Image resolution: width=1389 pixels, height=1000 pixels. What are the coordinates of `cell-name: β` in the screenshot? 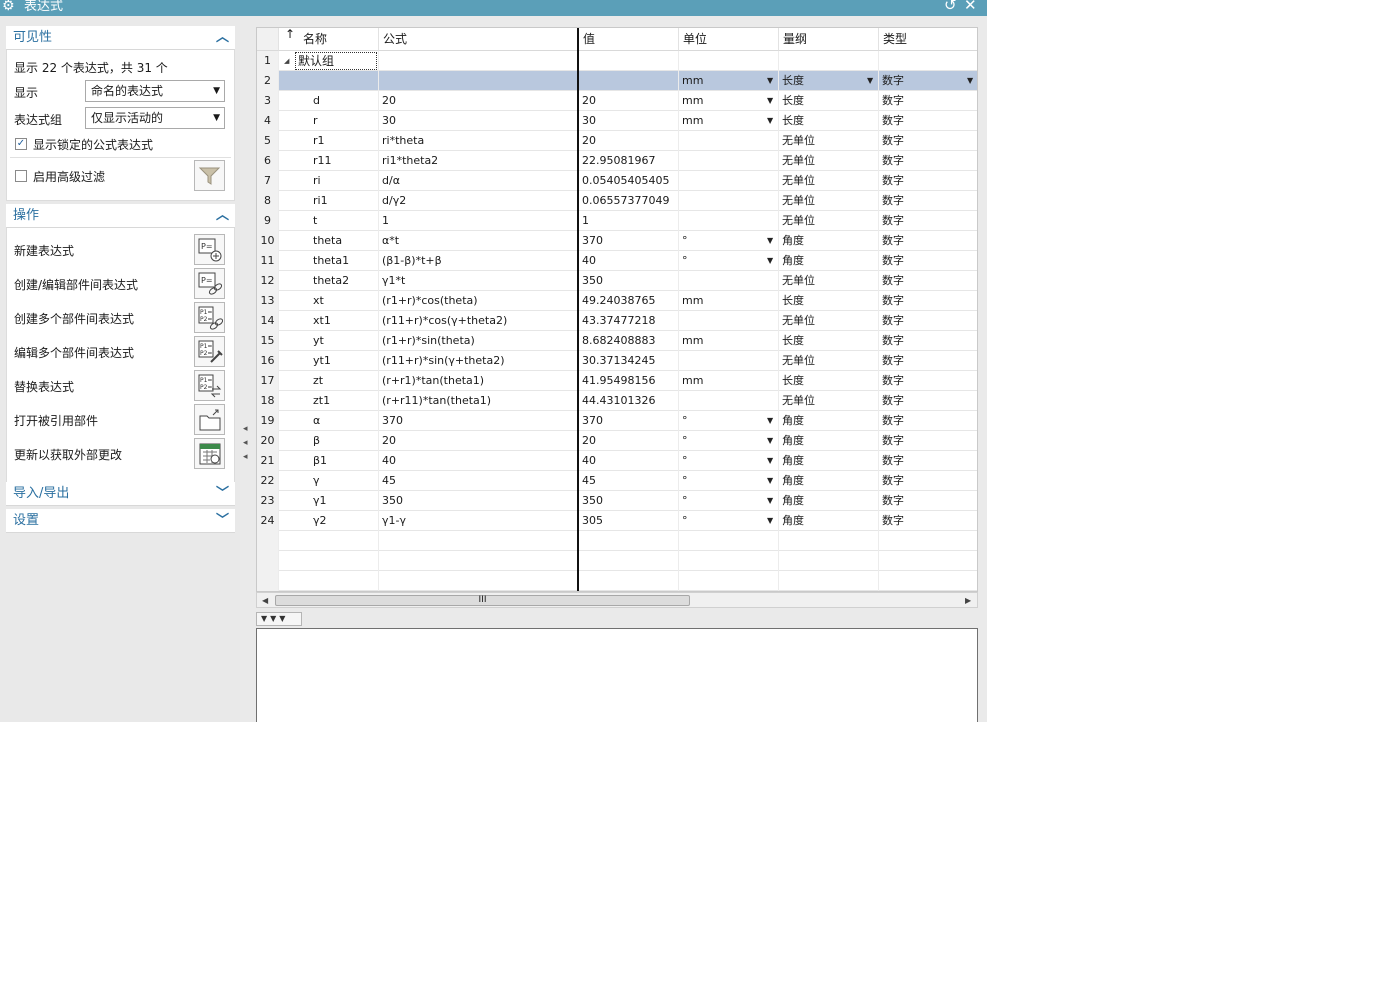 It's located at (329, 441).